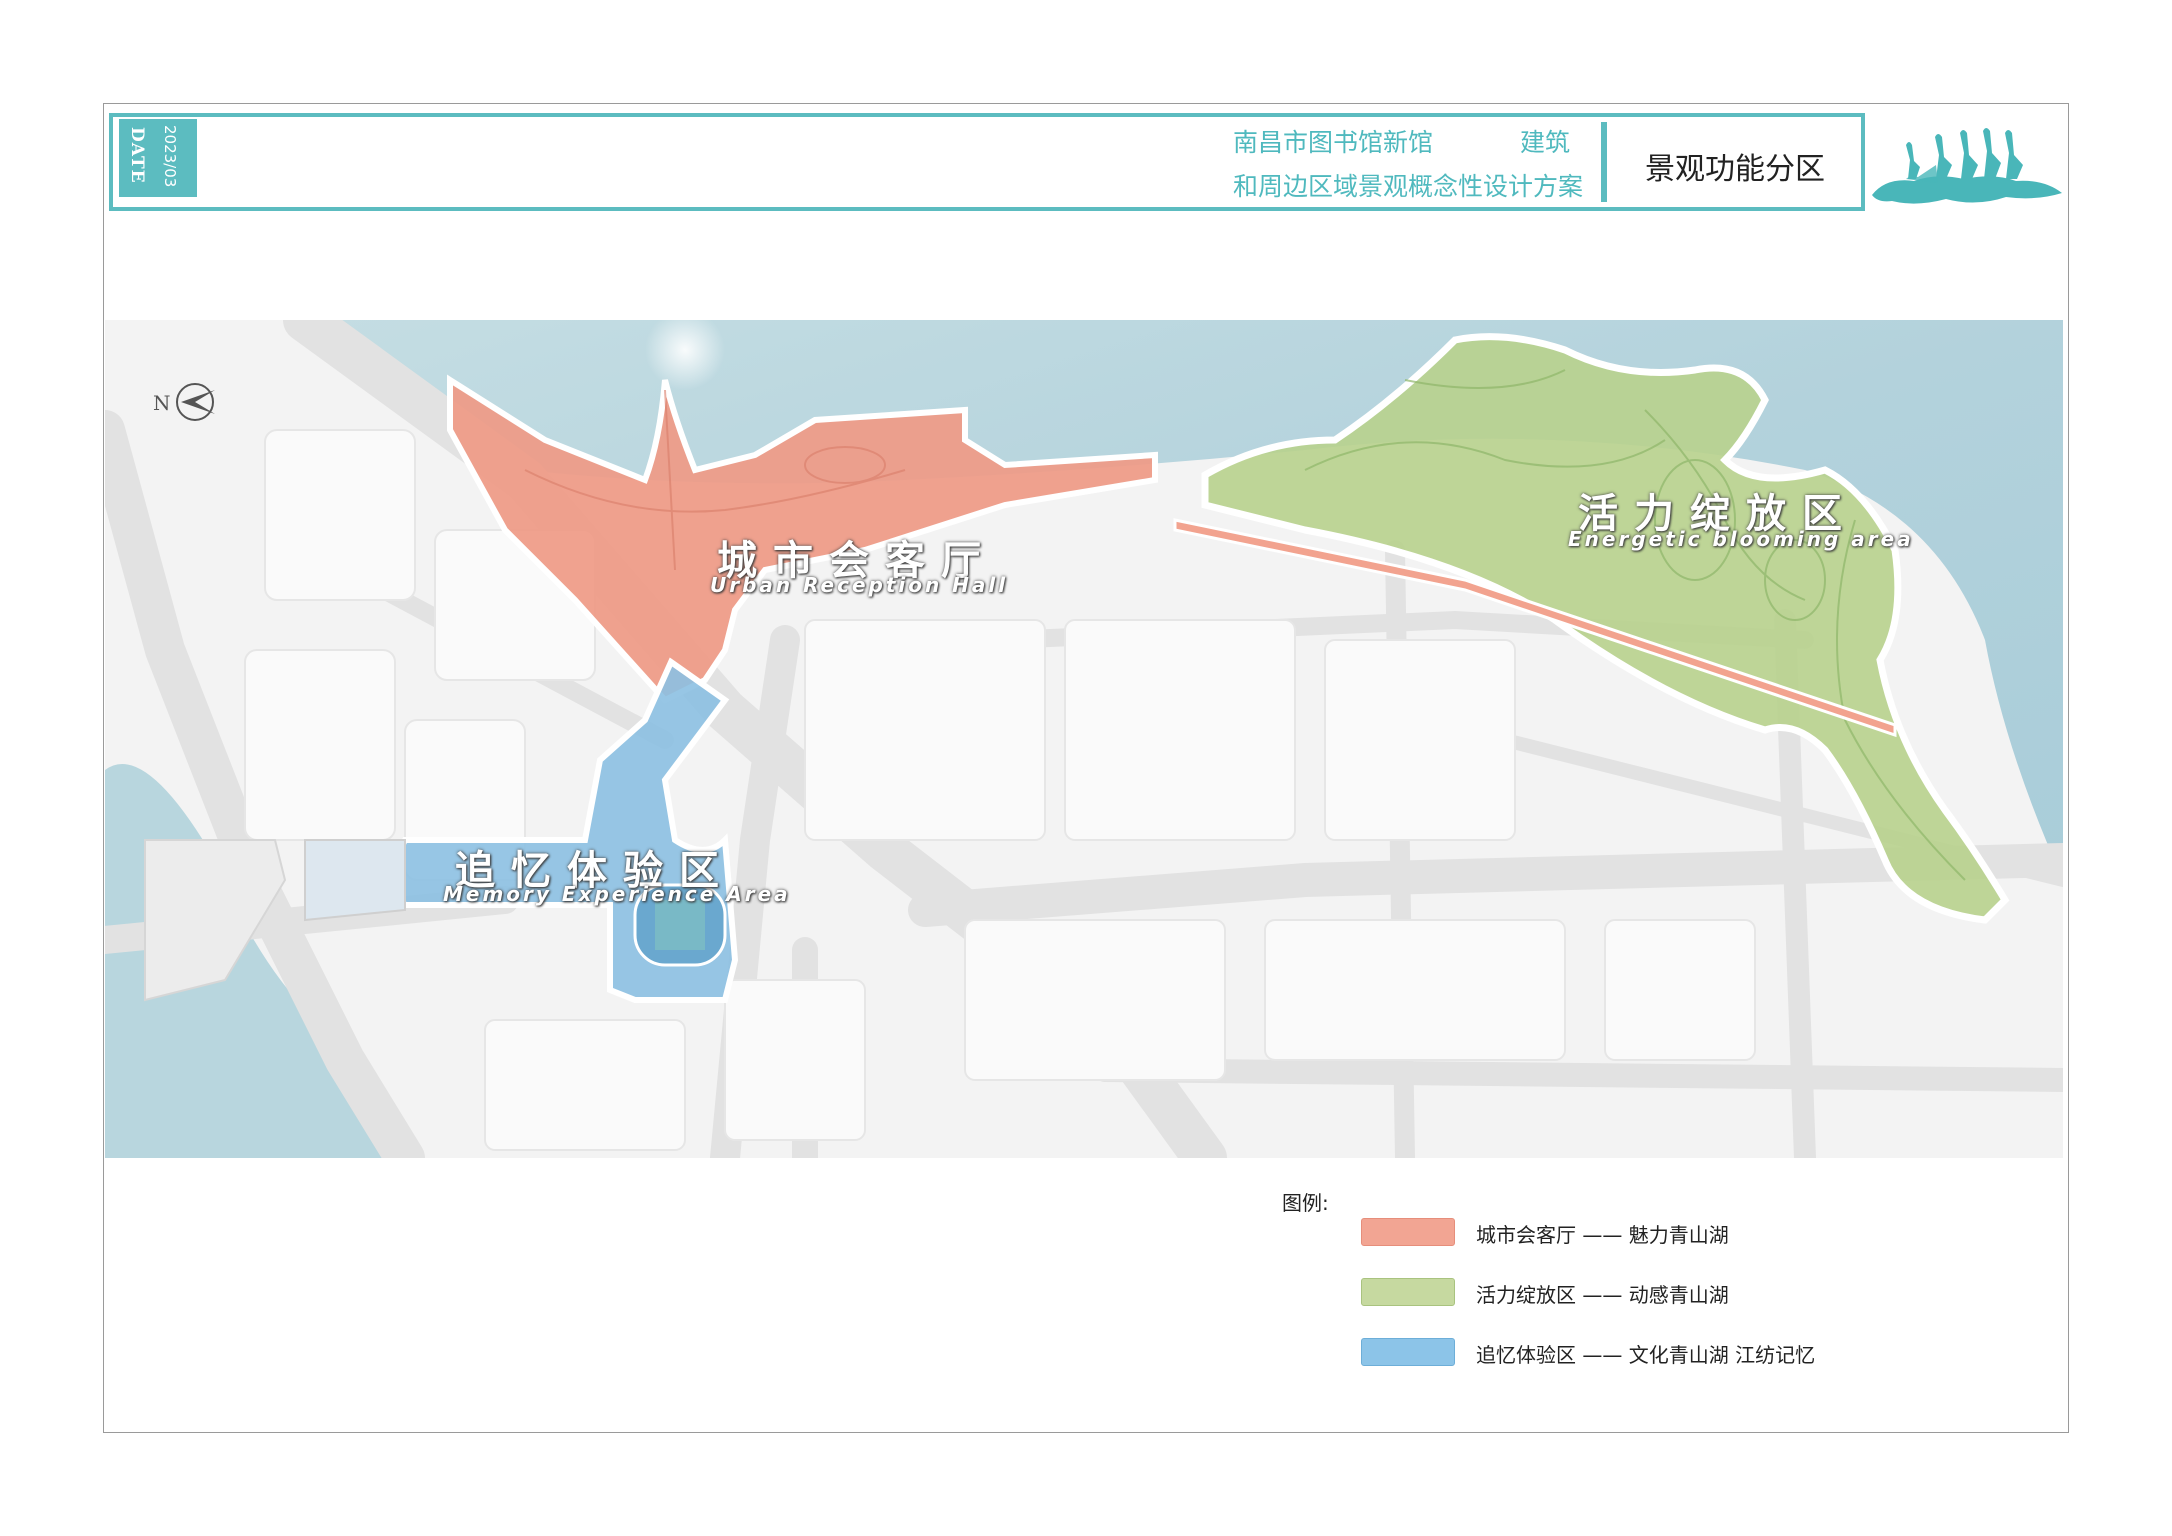 This screenshot has width=2172, height=1536. Describe the element at coordinates (680, 925) in the screenshot. I see `football-pitch` at that location.